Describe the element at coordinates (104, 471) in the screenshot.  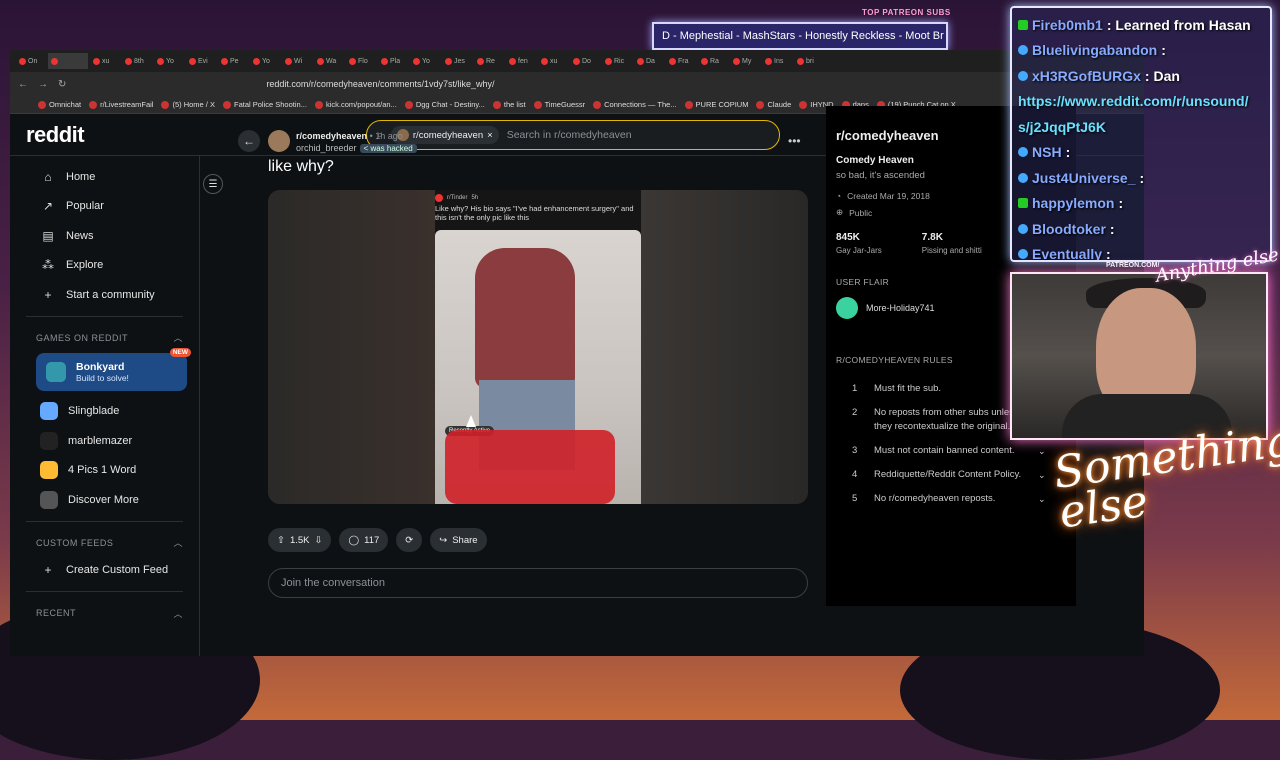
I see `game-item: 4 Pics 1 Word` at that location.